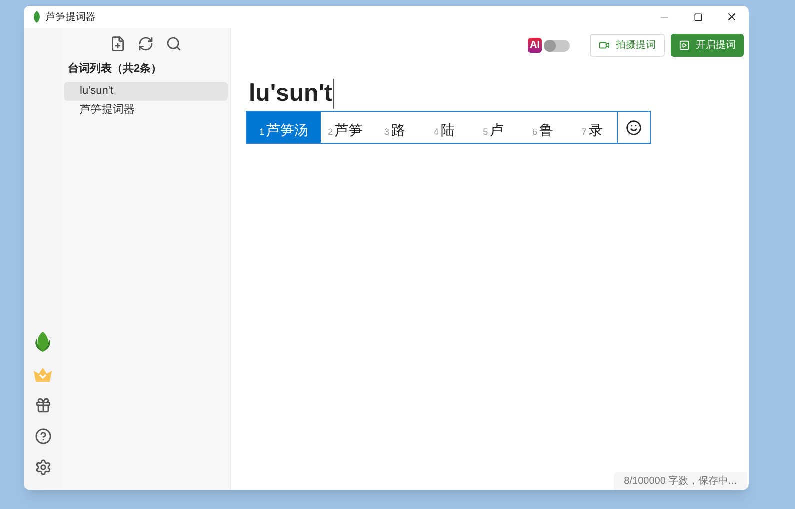 The image size is (795, 509). I want to click on refresh-icon, so click(146, 44).